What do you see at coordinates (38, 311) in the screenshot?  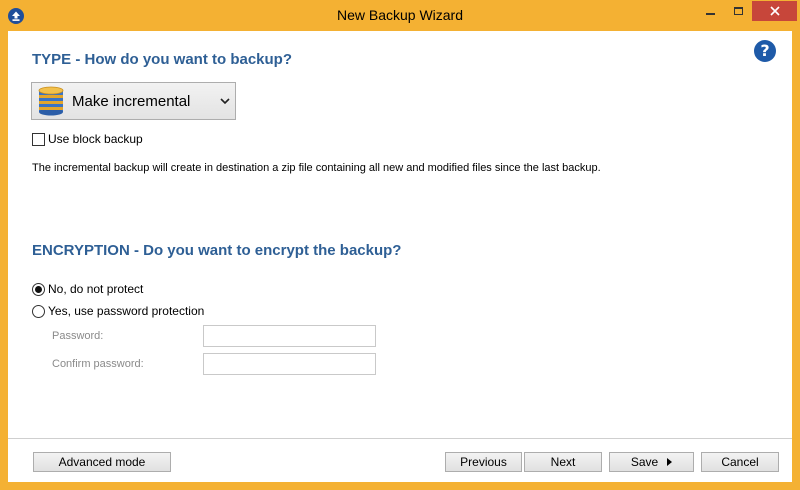 I see `radio-password-protection-button` at bounding box center [38, 311].